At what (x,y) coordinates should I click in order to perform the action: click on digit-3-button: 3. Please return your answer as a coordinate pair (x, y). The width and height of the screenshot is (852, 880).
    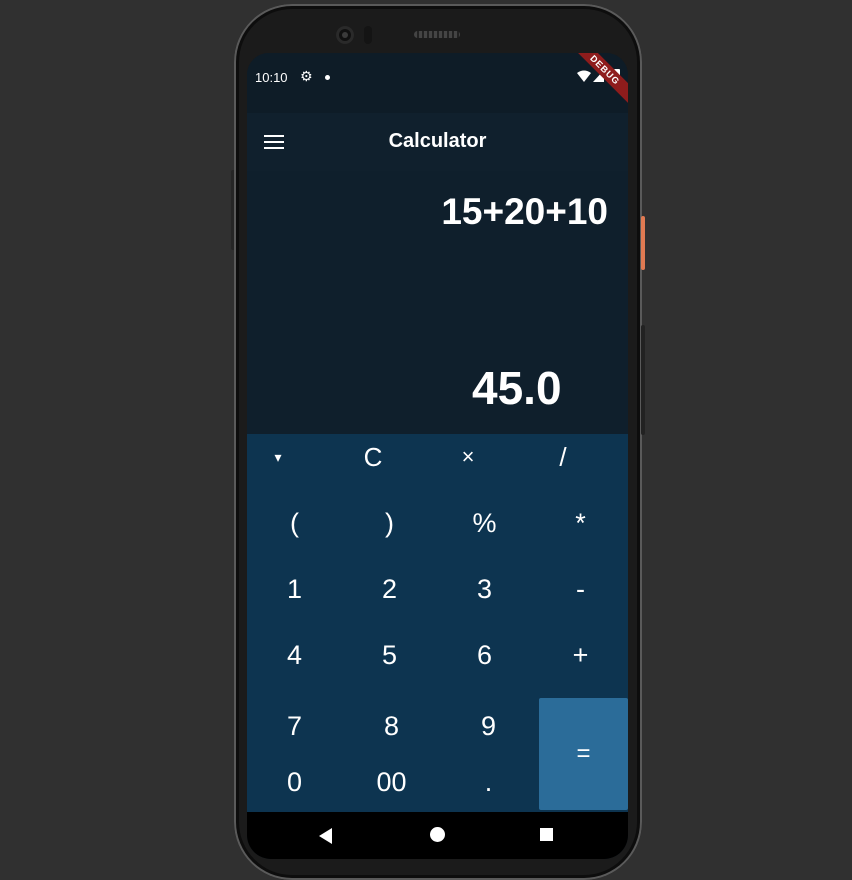
    Looking at the image, I should click on (484, 589).